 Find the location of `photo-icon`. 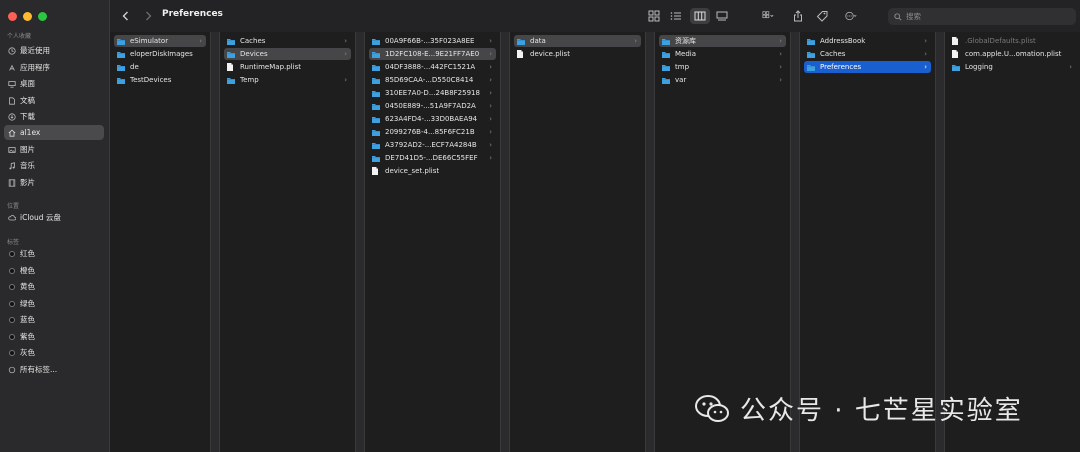

photo-icon is located at coordinates (12, 150).